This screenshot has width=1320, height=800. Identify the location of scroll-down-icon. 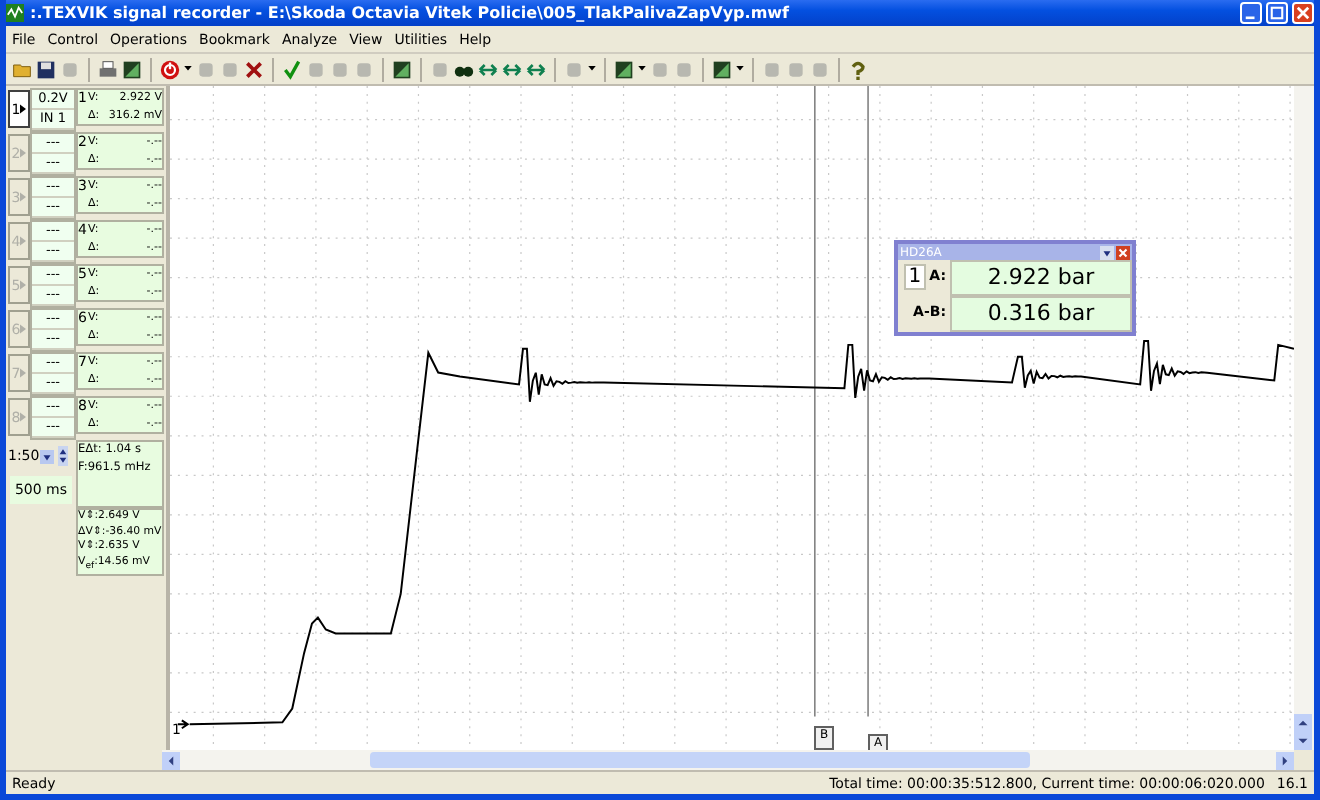
(1303, 741).